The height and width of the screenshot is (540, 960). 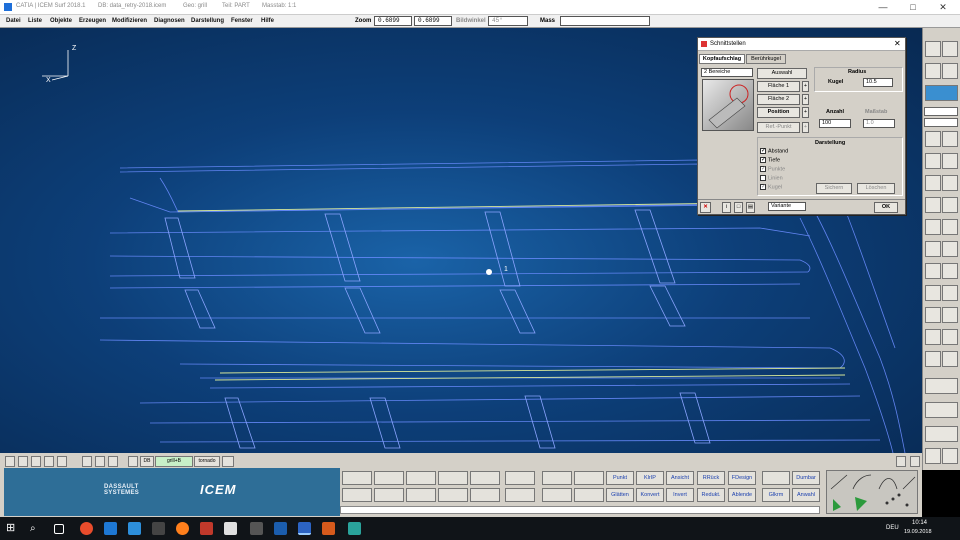 I want to click on globe-icon, so click(x=941, y=410).